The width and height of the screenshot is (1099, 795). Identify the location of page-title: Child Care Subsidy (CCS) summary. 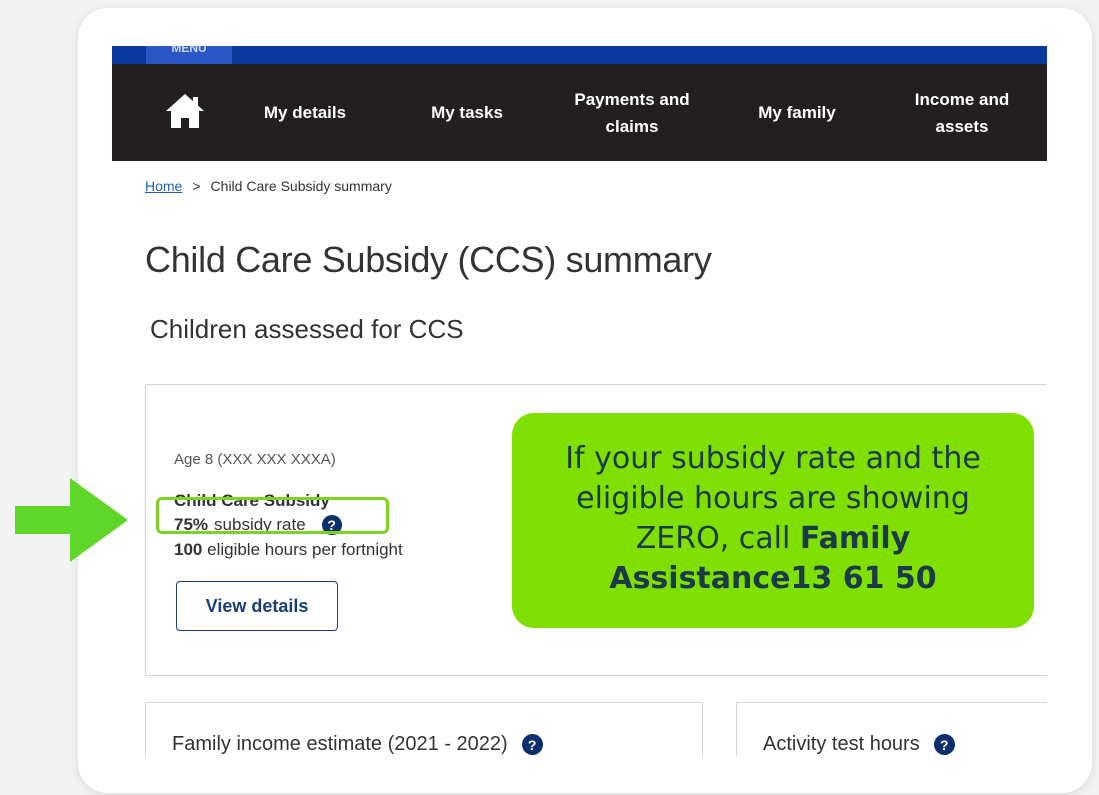
(428, 259).